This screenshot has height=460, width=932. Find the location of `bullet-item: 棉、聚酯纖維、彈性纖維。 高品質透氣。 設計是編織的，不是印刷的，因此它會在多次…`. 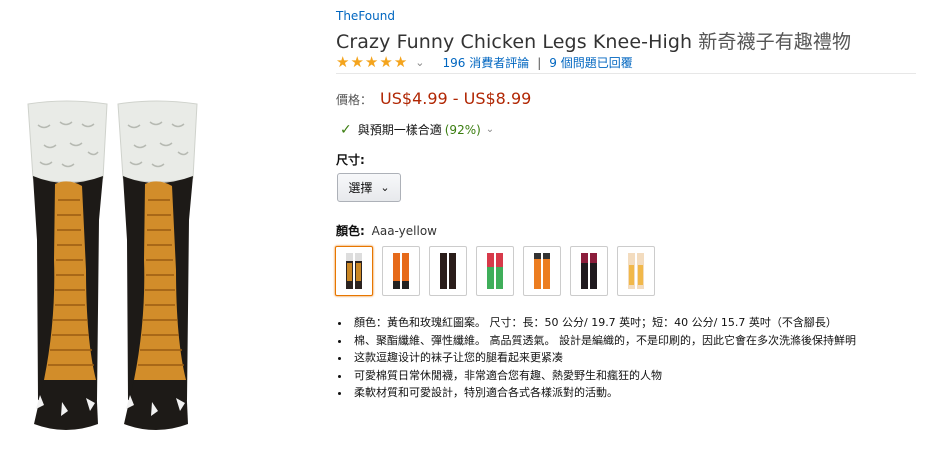

bullet-item: 棉、聚酯纖維、彈性纖維。 高品質透氣。 設計是編織的，不是印刷的，因此它會在多次… is located at coordinates (633, 341).